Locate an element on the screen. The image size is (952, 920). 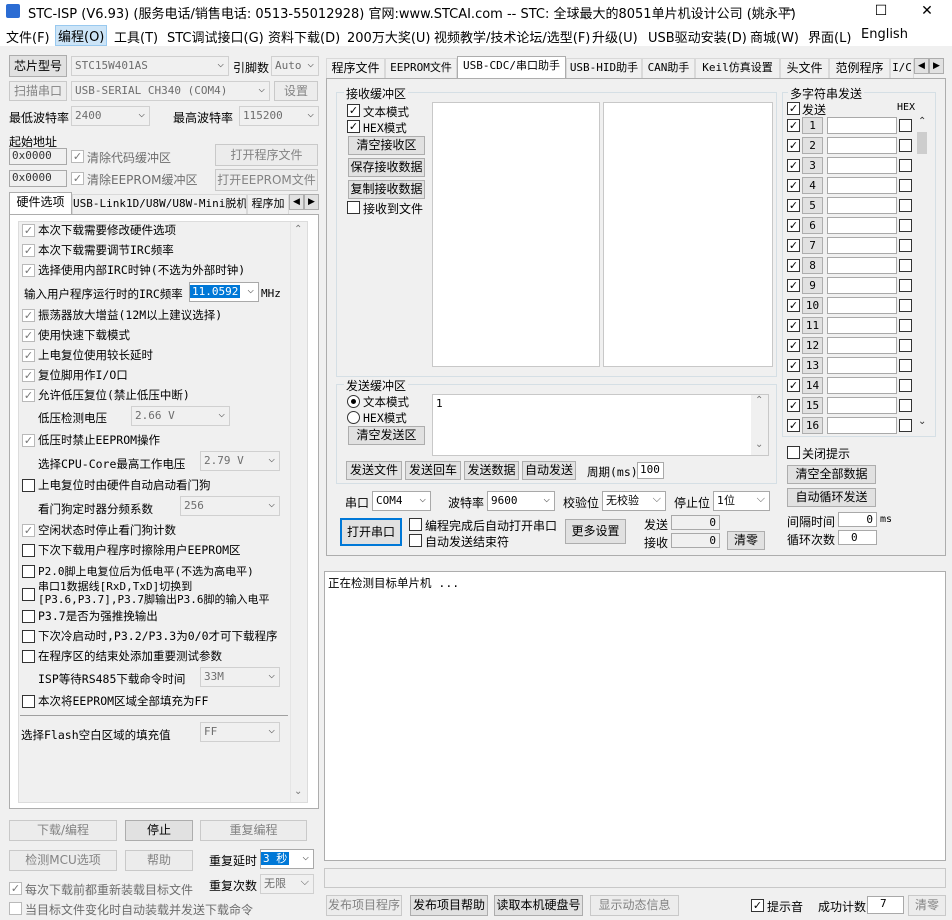
clear-send-button: 清空发送区 is located at coordinates (386, 435).